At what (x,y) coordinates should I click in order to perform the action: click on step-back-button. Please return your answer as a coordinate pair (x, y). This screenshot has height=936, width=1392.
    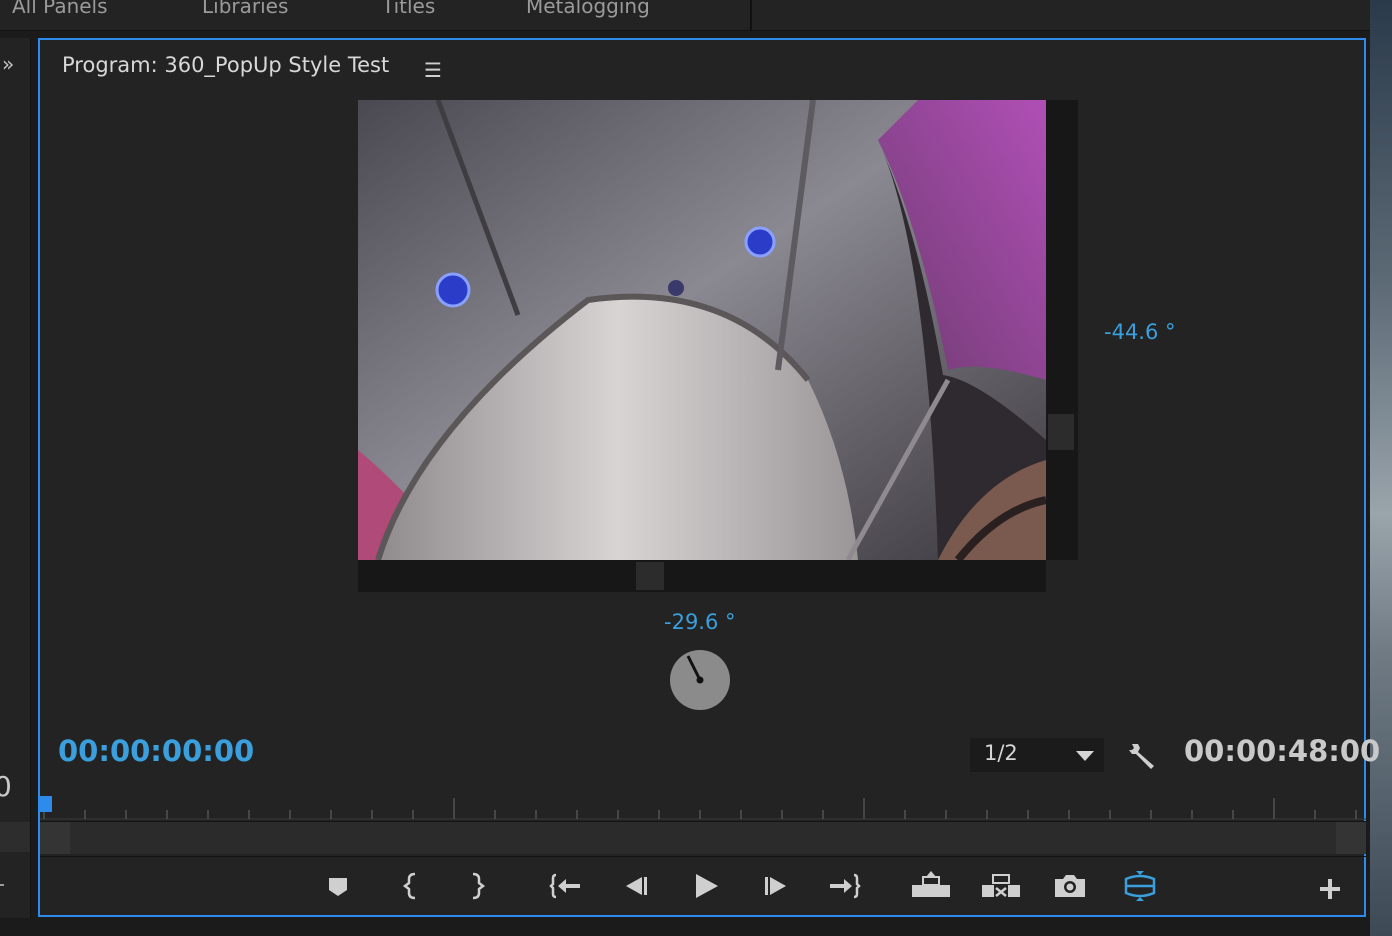
    Looking at the image, I should click on (636, 886).